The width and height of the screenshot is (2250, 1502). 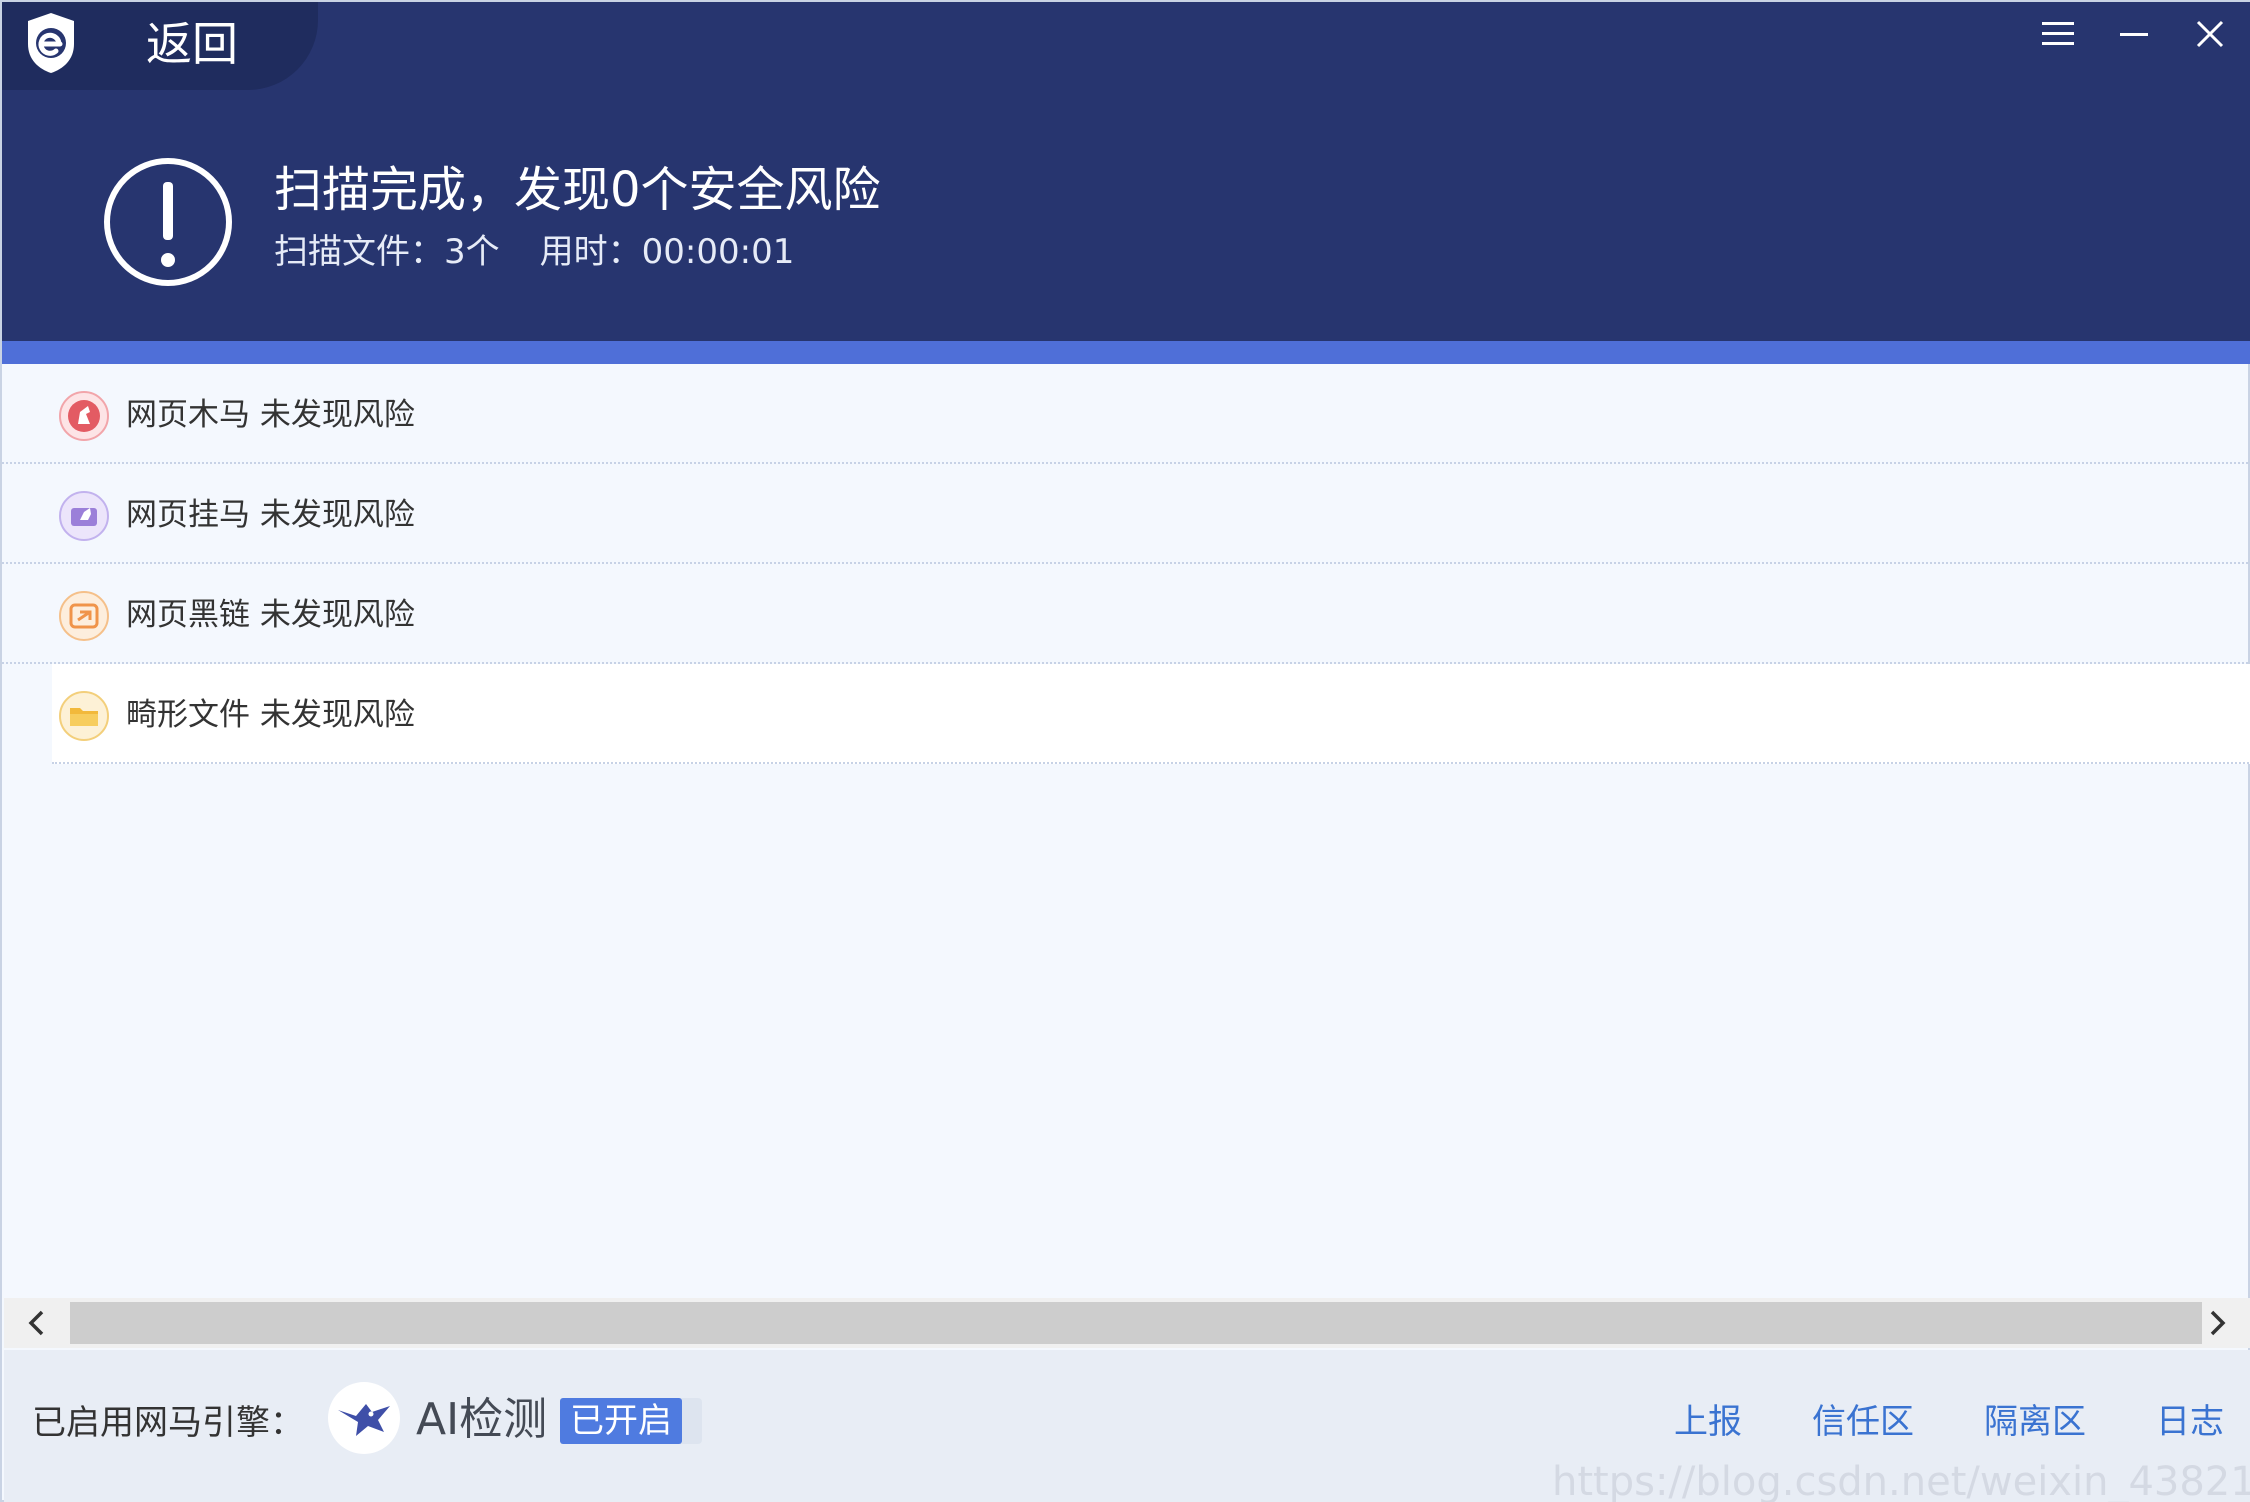 What do you see at coordinates (270, 415) in the screenshot?
I see `result-label: 网页木马 未发现风险` at bounding box center [270, 415].